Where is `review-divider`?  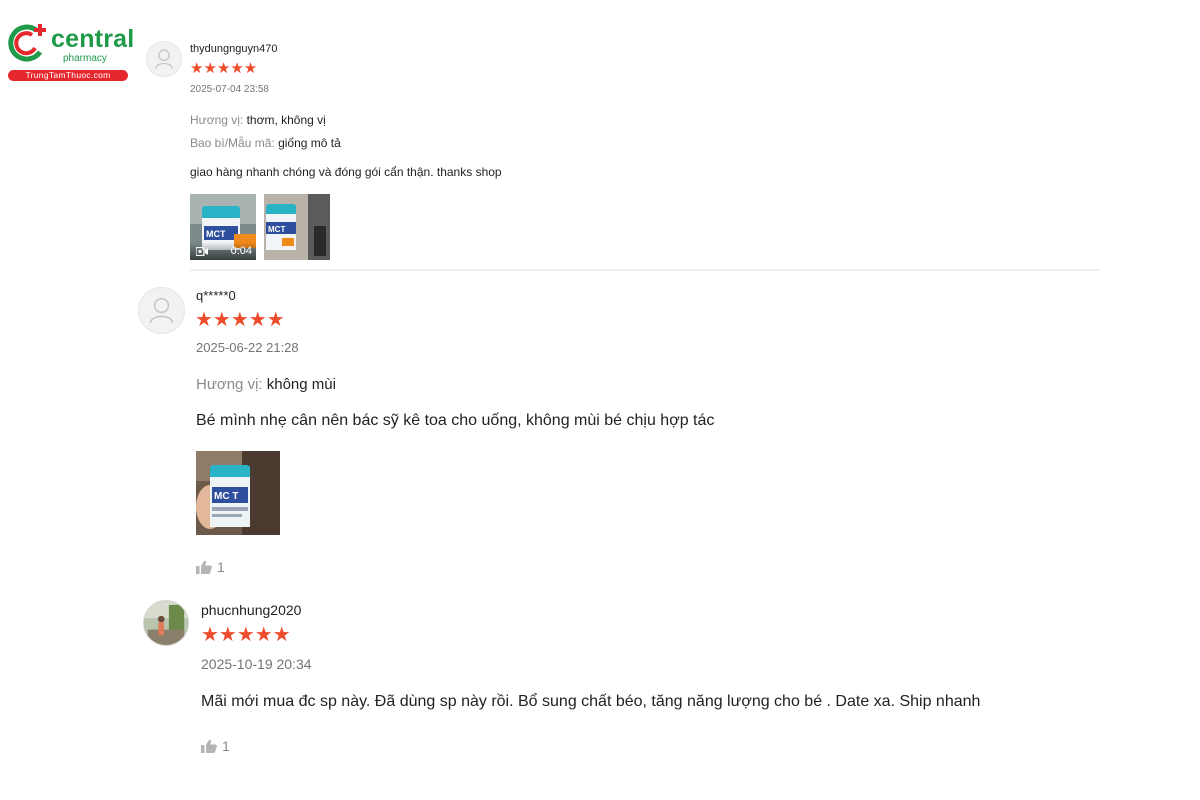 review-divider is located at coordinates (645, 270).